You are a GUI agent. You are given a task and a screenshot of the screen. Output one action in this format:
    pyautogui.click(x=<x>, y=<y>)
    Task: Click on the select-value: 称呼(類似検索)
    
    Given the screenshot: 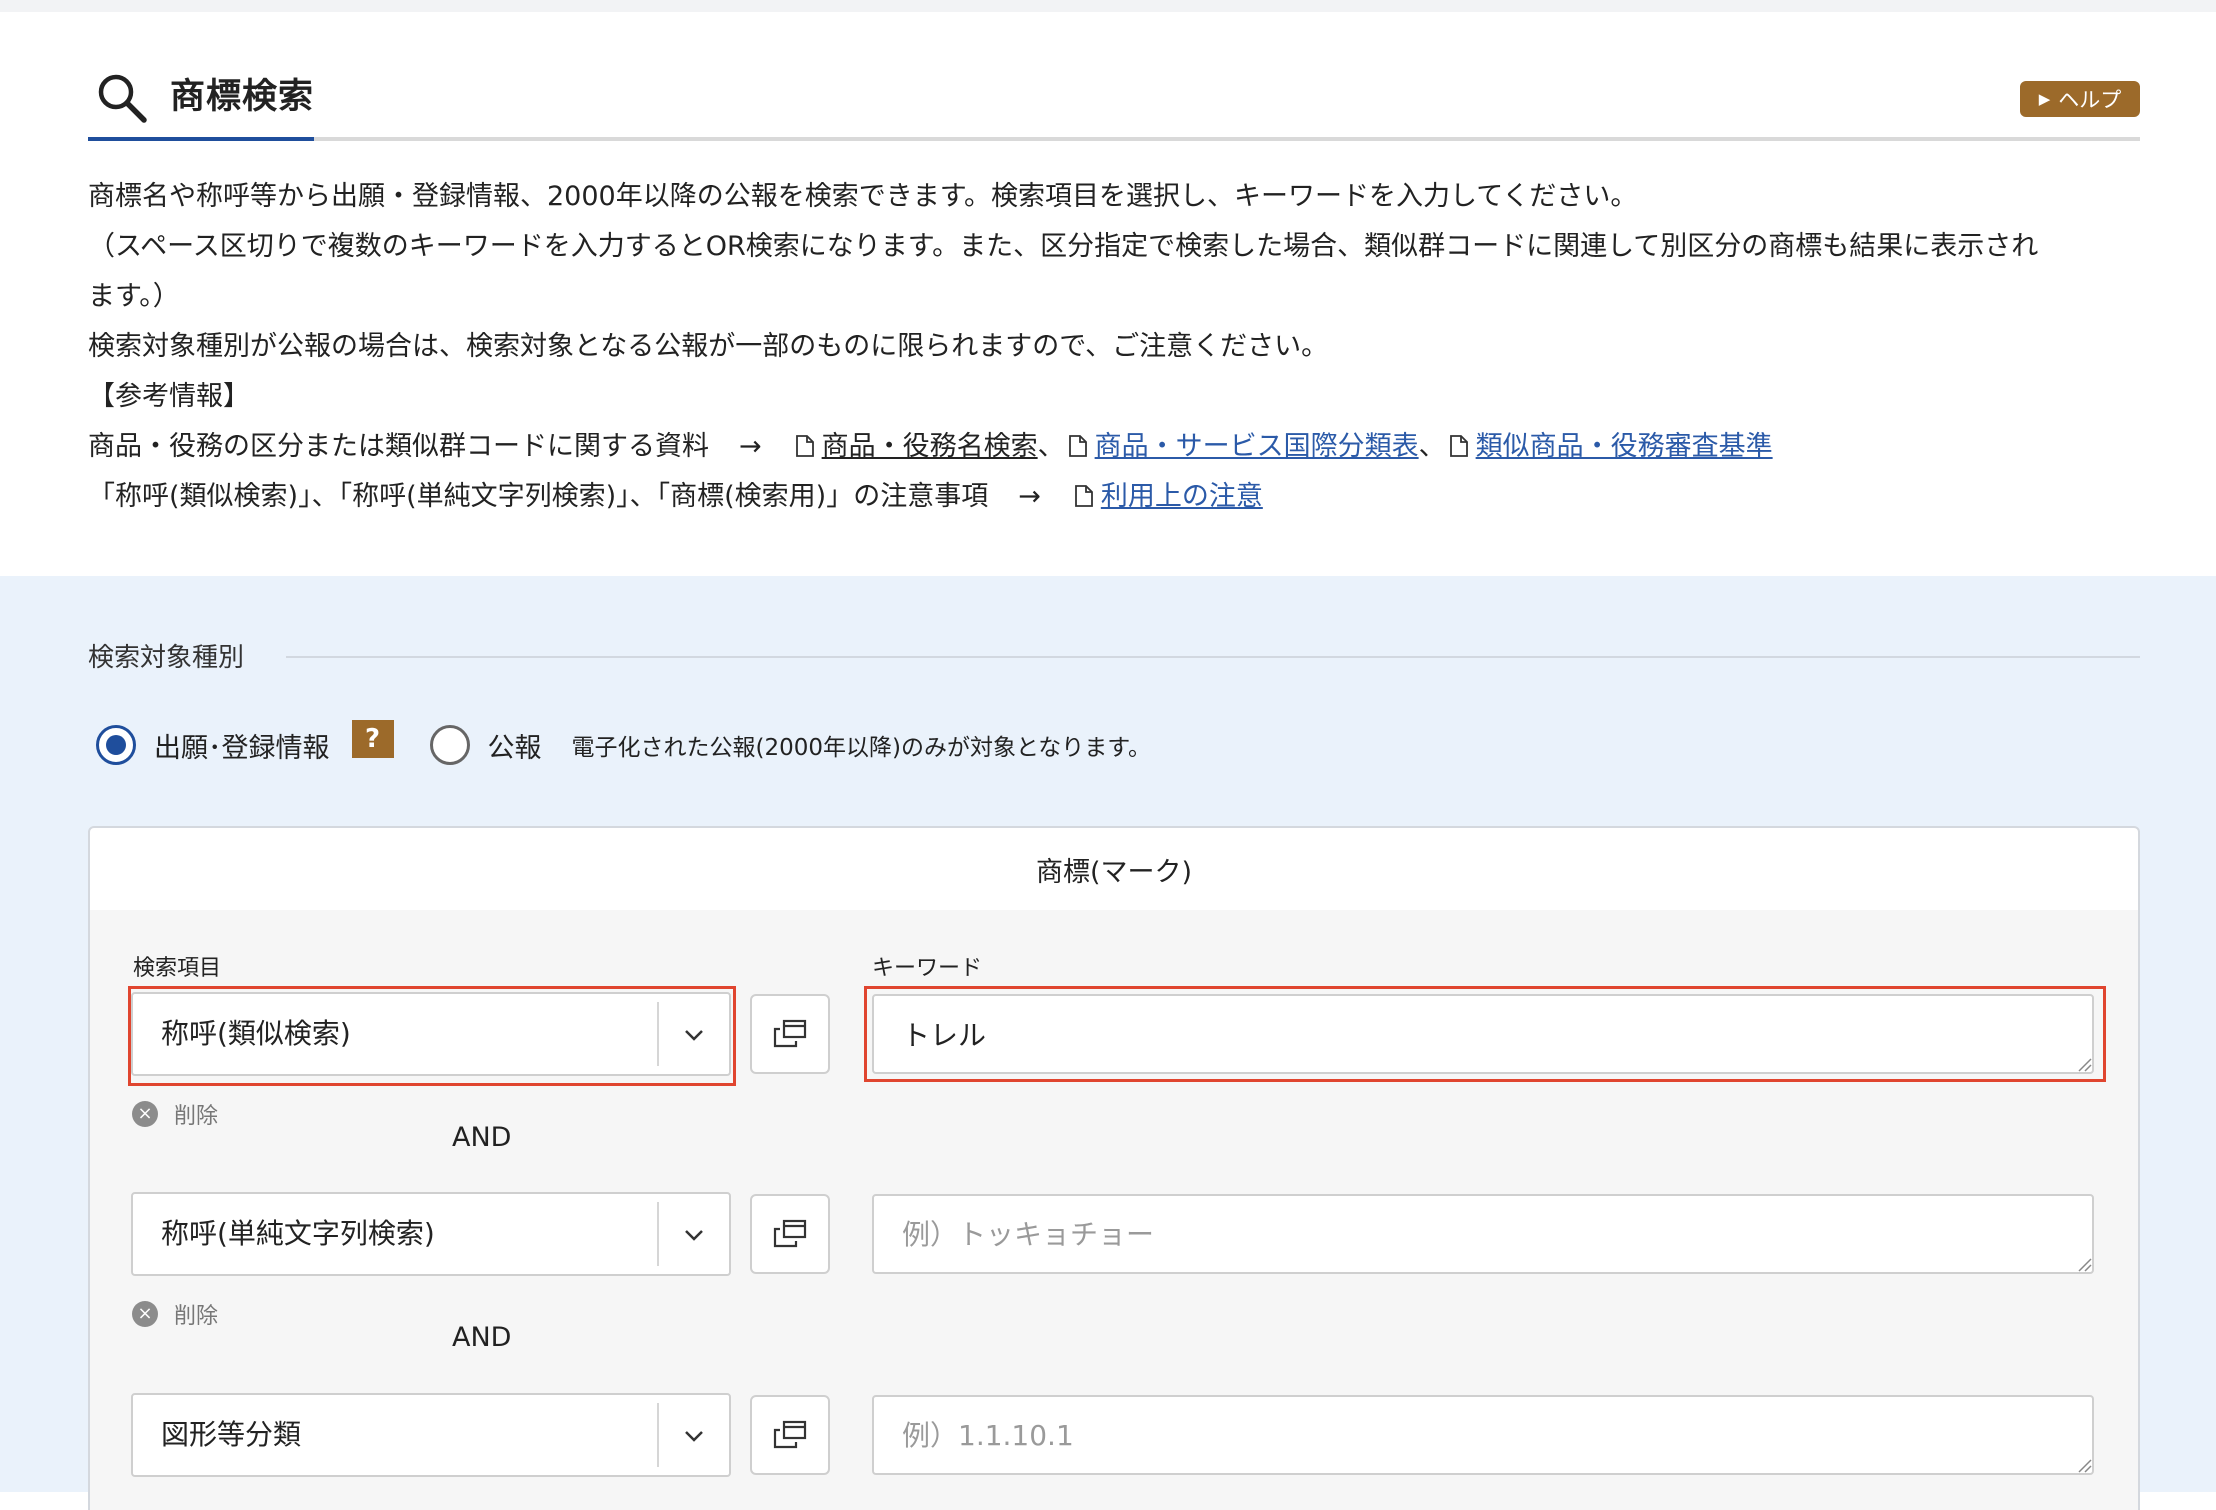 What is the action you would take?
    pyautogui.click(x=256, y=1033)
    